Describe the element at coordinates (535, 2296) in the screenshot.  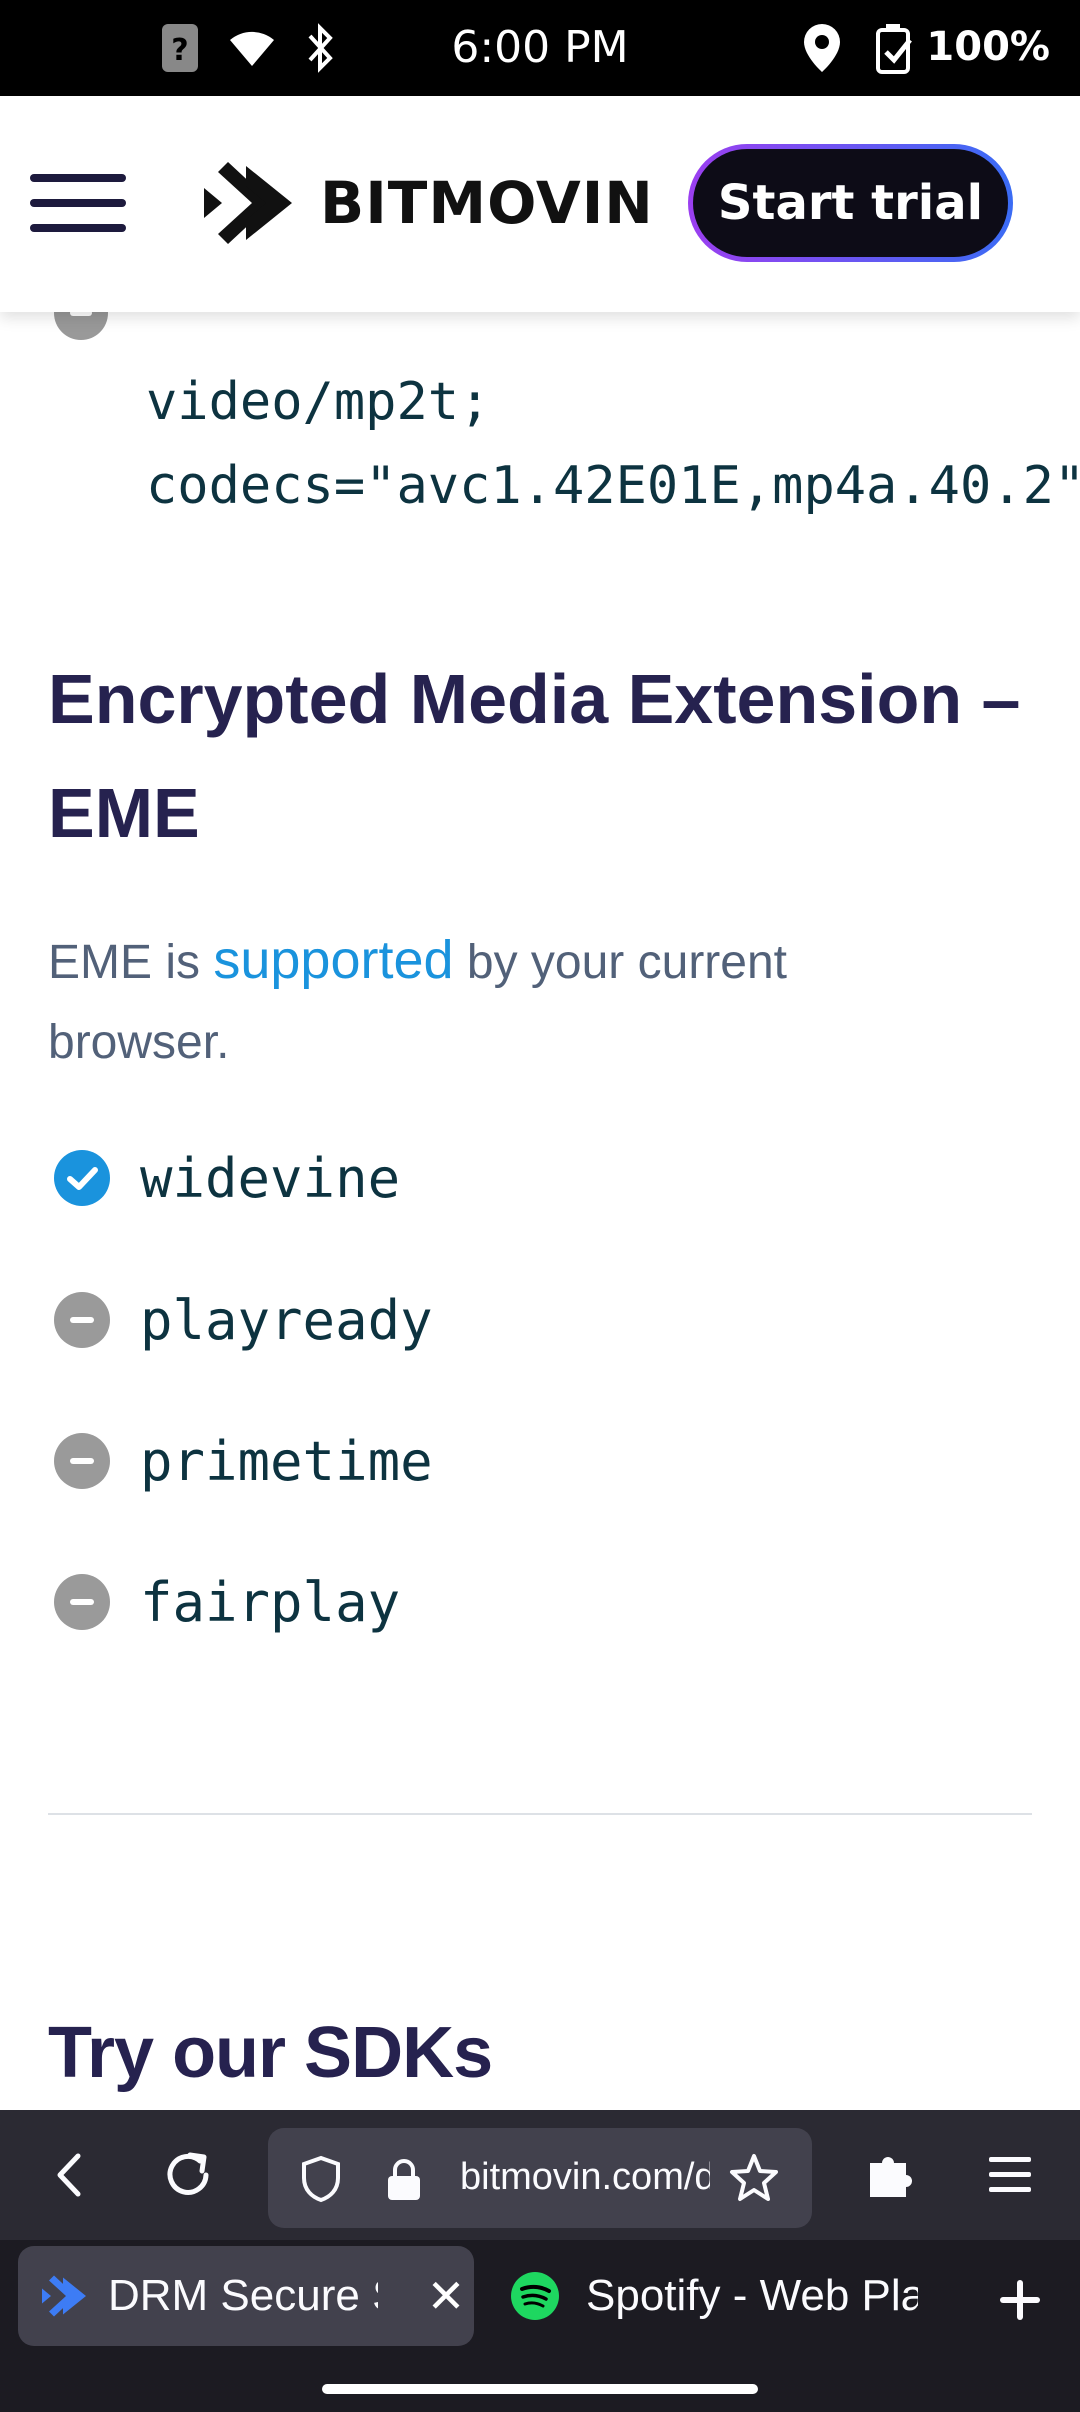
I see `spotify-favicon-icon` at that location.